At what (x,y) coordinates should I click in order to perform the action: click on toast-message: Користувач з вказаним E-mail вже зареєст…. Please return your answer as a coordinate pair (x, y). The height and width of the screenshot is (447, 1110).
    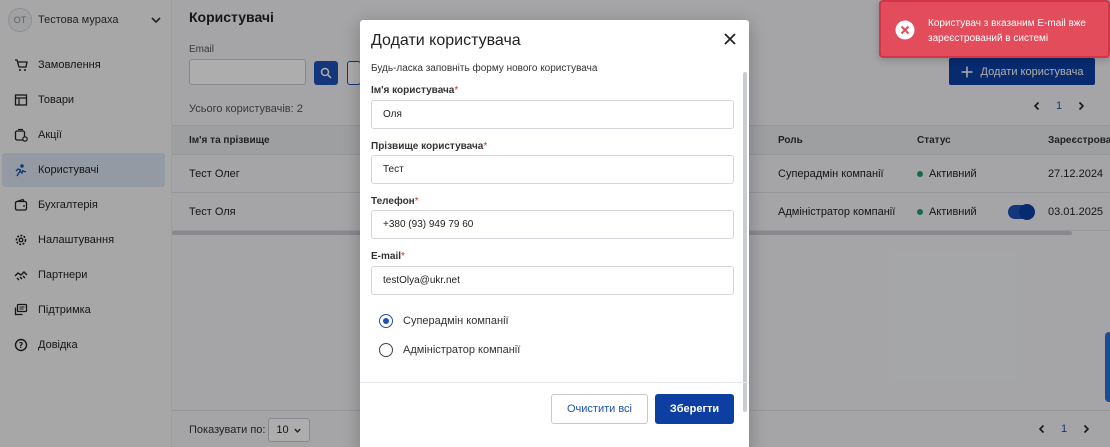
    Looking at the image, I should click on (1007, 31).